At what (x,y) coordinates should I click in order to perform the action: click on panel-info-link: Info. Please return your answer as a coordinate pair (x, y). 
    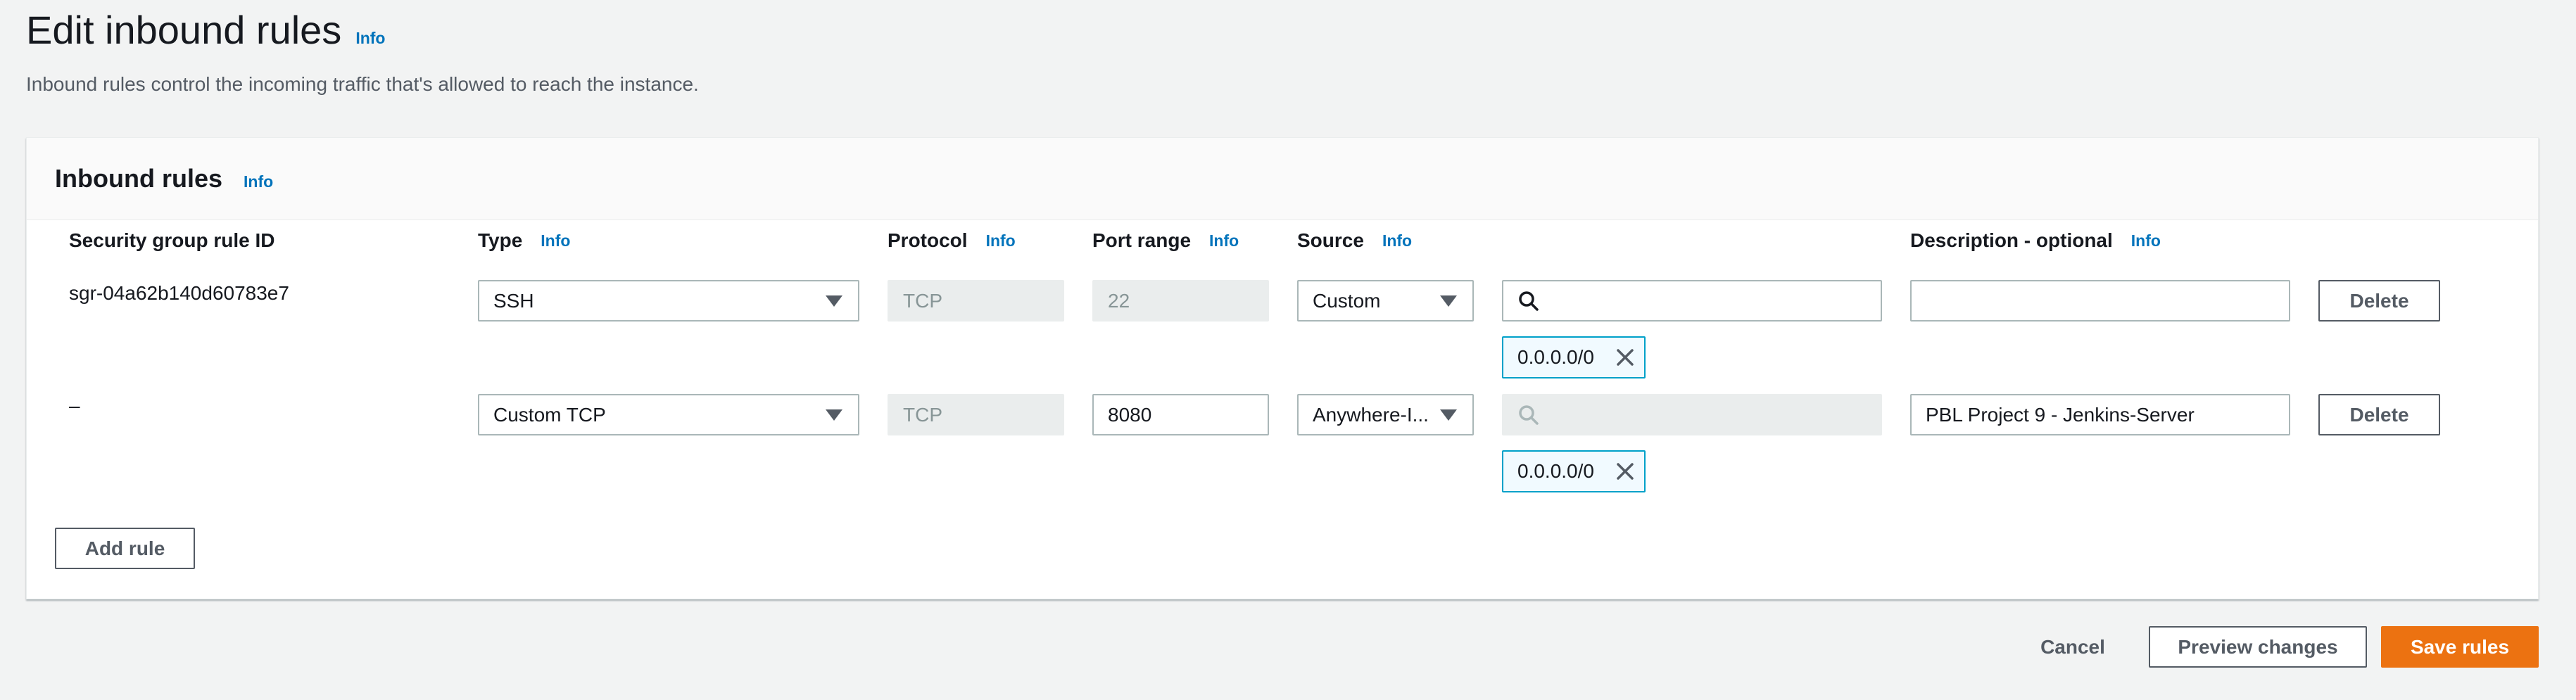
    Looking at the image, I should click on (258, 181).